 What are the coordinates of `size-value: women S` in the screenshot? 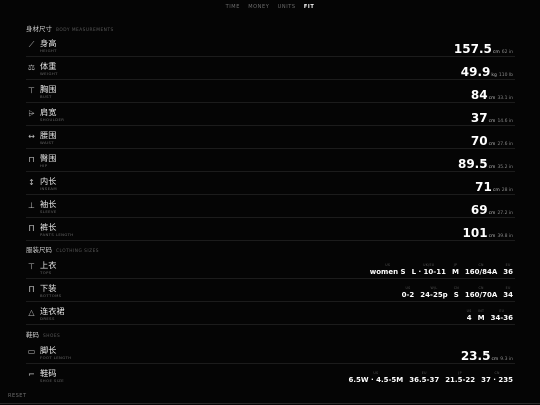 It's located at (387, 272).